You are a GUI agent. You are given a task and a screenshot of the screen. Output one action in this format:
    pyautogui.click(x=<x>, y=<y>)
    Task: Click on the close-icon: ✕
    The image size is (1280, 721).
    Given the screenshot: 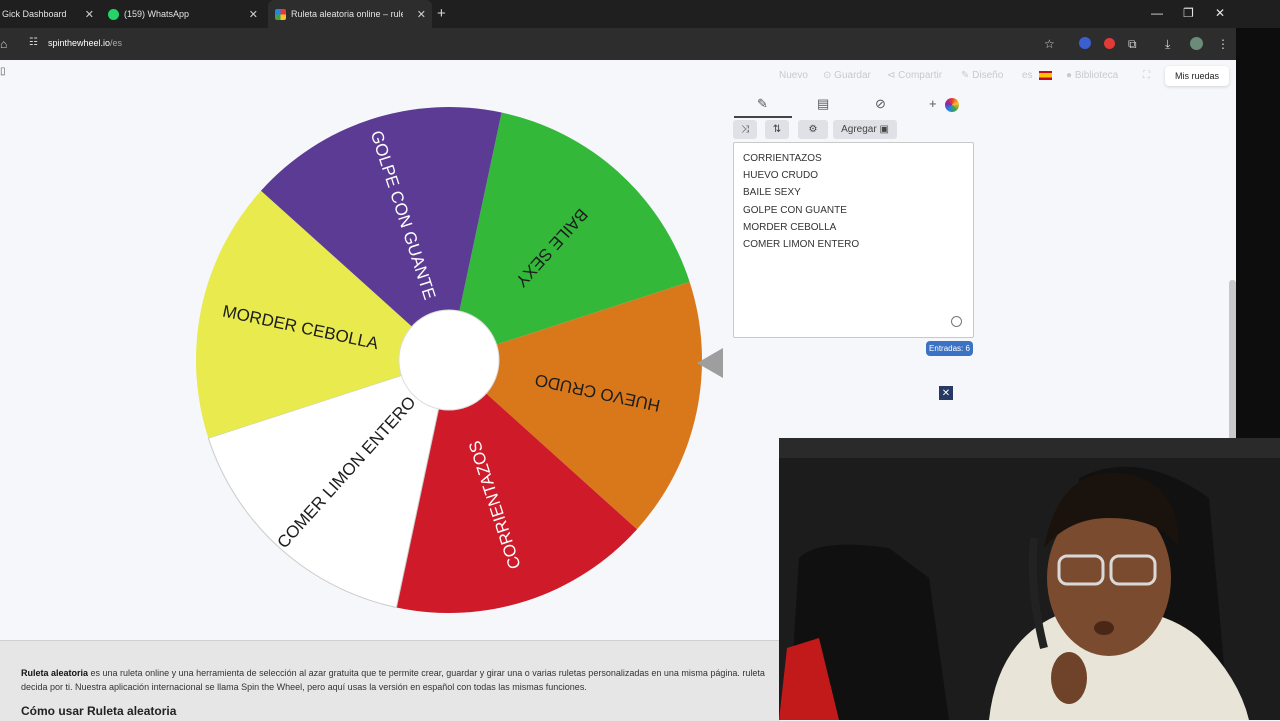 What is the action you would take?
    pyautogui.click(x=946, y=393)
    